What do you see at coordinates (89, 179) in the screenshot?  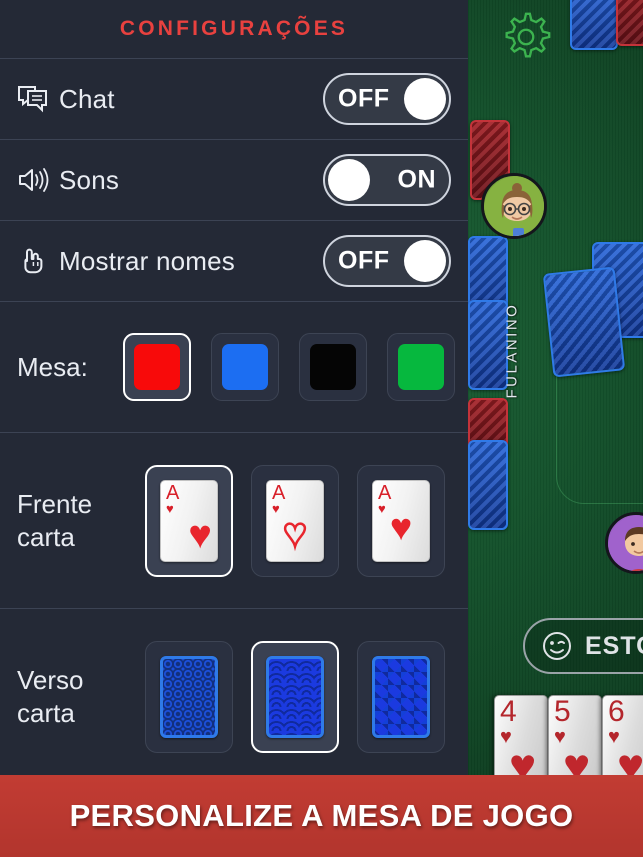 I see `setting-label-sounds: Sons` at bounding box center [89, 179].